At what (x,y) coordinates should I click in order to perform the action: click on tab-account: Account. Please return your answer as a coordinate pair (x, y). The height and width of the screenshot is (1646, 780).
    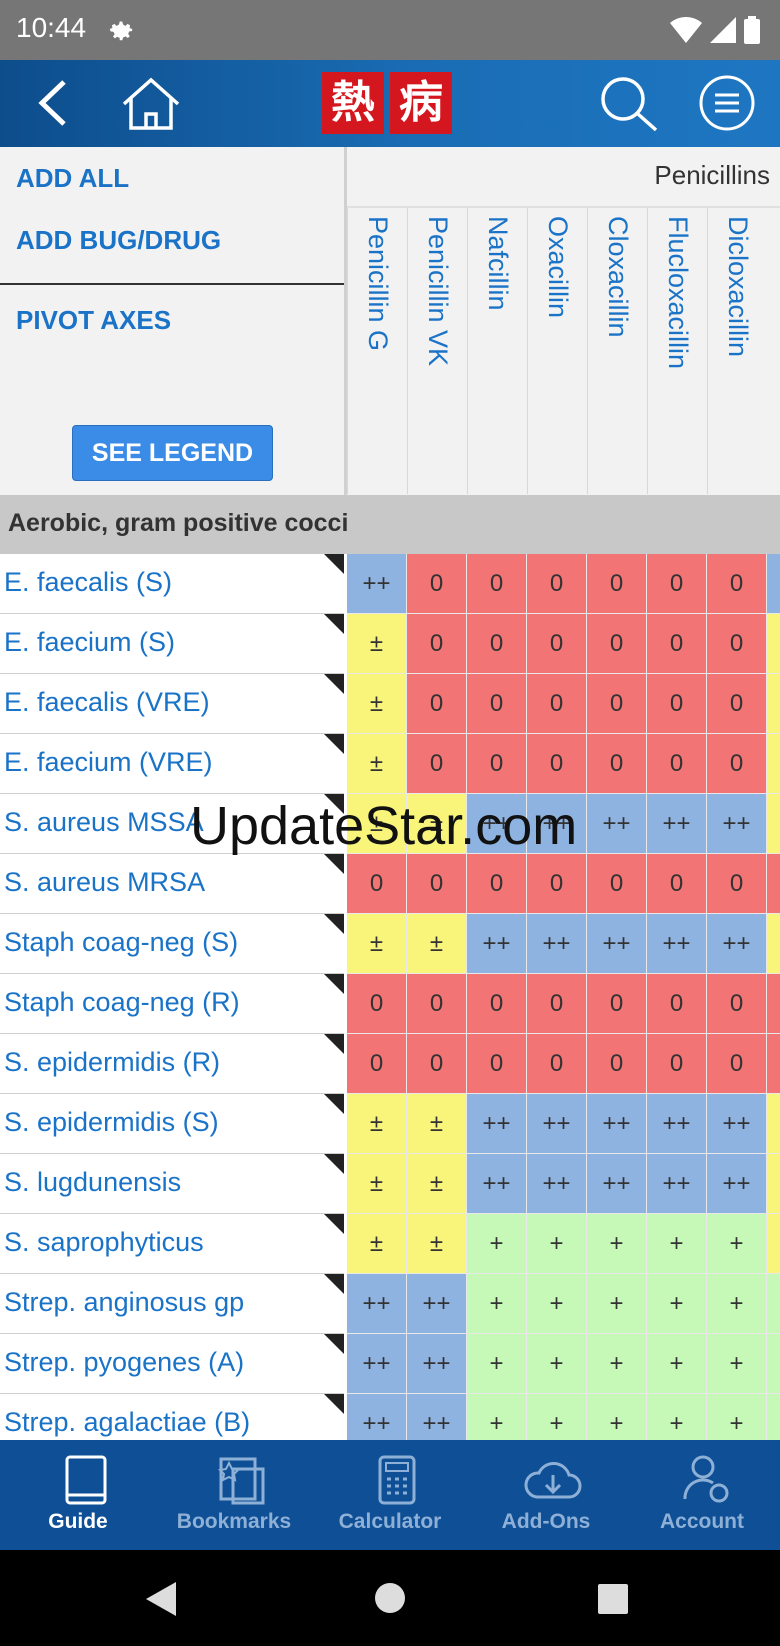
    Looking at the image, I should click on (702, 1495).